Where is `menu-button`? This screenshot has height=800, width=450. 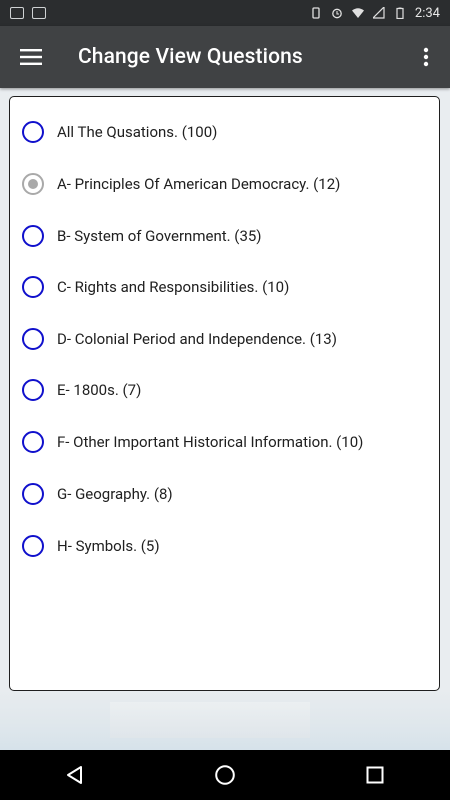 menu-button is located at coordinates (31, 57).